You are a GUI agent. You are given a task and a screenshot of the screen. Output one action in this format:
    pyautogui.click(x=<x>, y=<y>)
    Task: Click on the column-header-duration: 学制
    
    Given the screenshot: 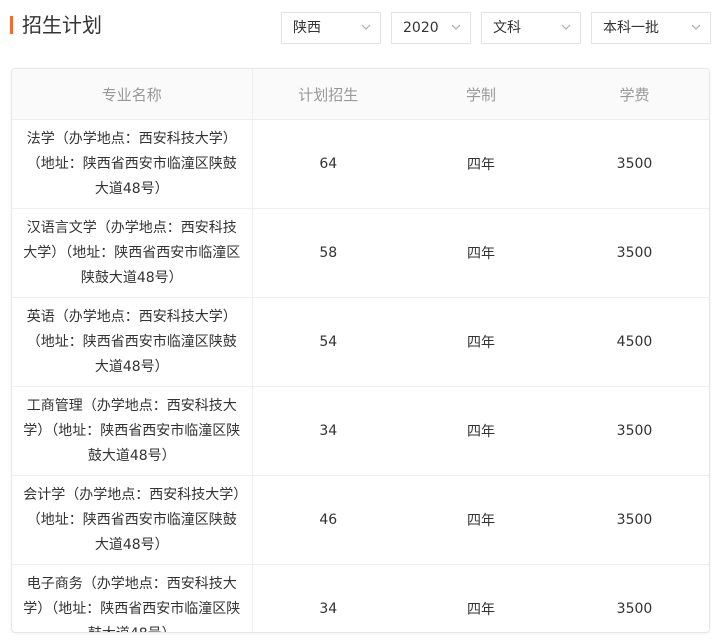 What is the action you would take?
    pyautogui.click(x=481, y=94)
    